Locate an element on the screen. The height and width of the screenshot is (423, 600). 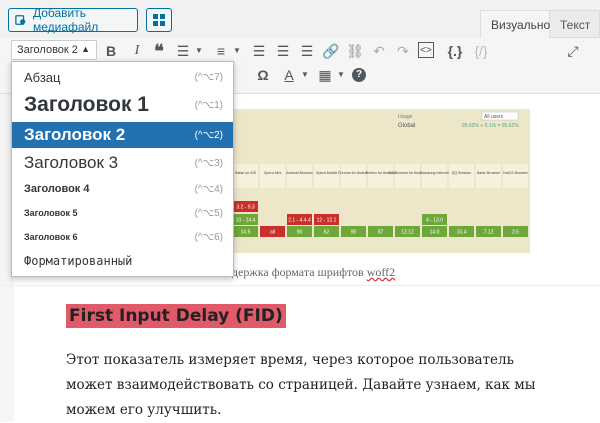
special-character-icon: Ω is located at coordinates (263, 75).